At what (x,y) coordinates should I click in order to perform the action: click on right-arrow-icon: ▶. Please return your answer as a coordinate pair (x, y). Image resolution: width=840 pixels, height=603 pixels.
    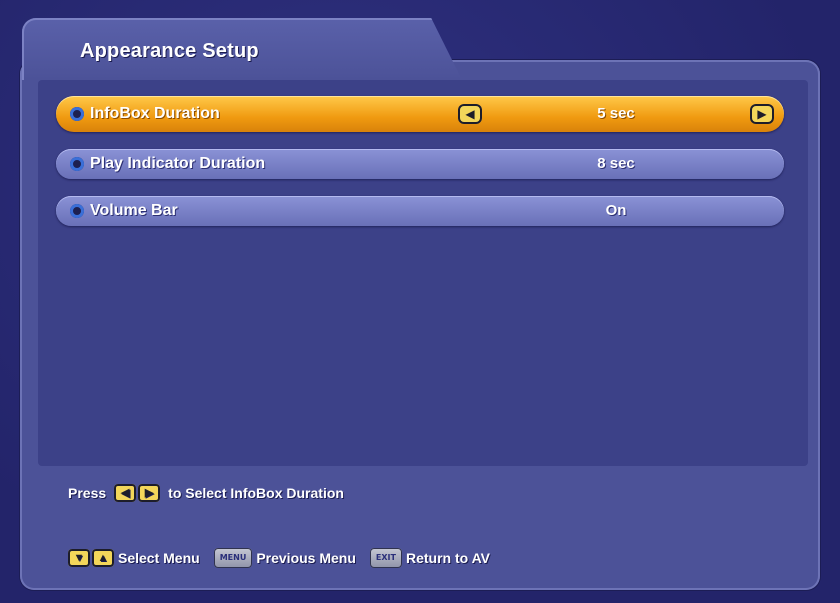
    Looking at the image, I should click on (762, 114).